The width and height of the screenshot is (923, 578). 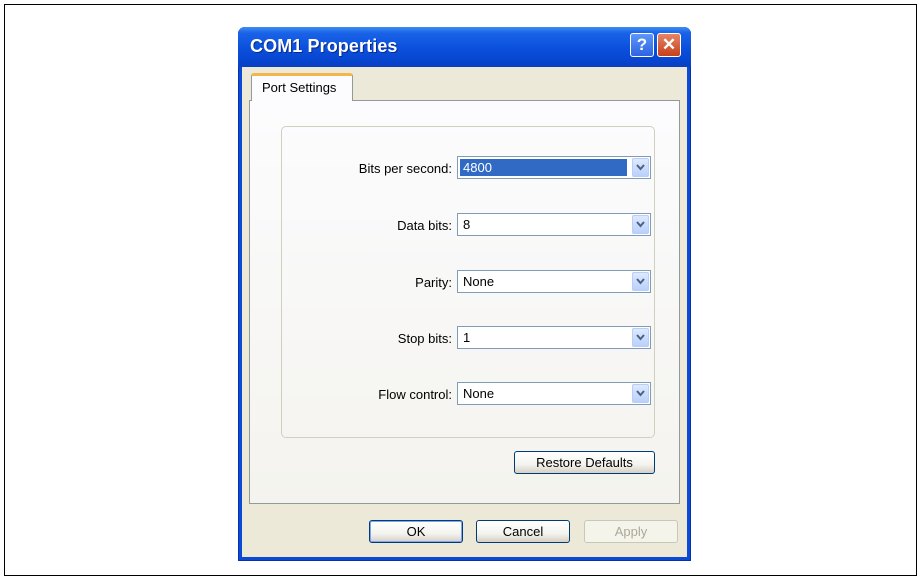 I want to click on flow-control-value: None, so click(x=479, y=393).